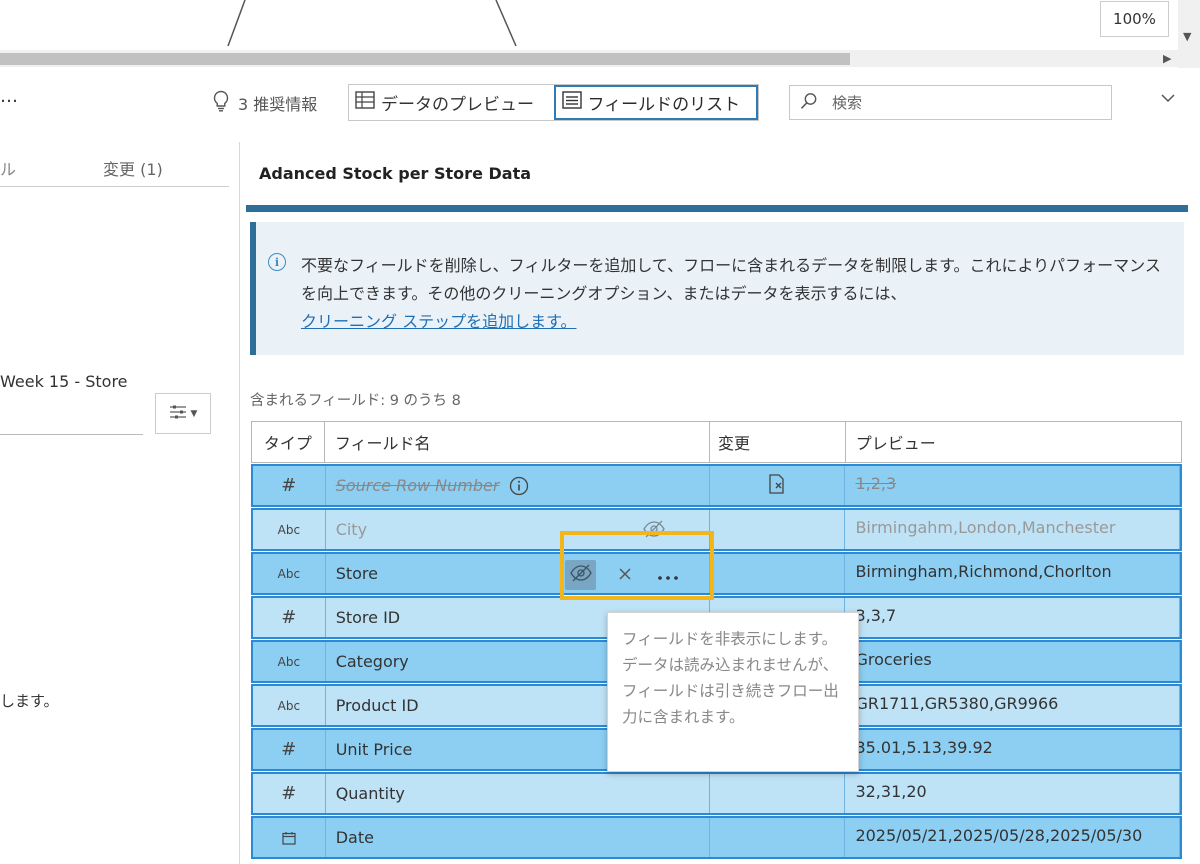  What do you see at coordinates (278, 104) in the screenshot?
I see `recommendations-label: 3 推奨情報` at bounding box center [278, 104].